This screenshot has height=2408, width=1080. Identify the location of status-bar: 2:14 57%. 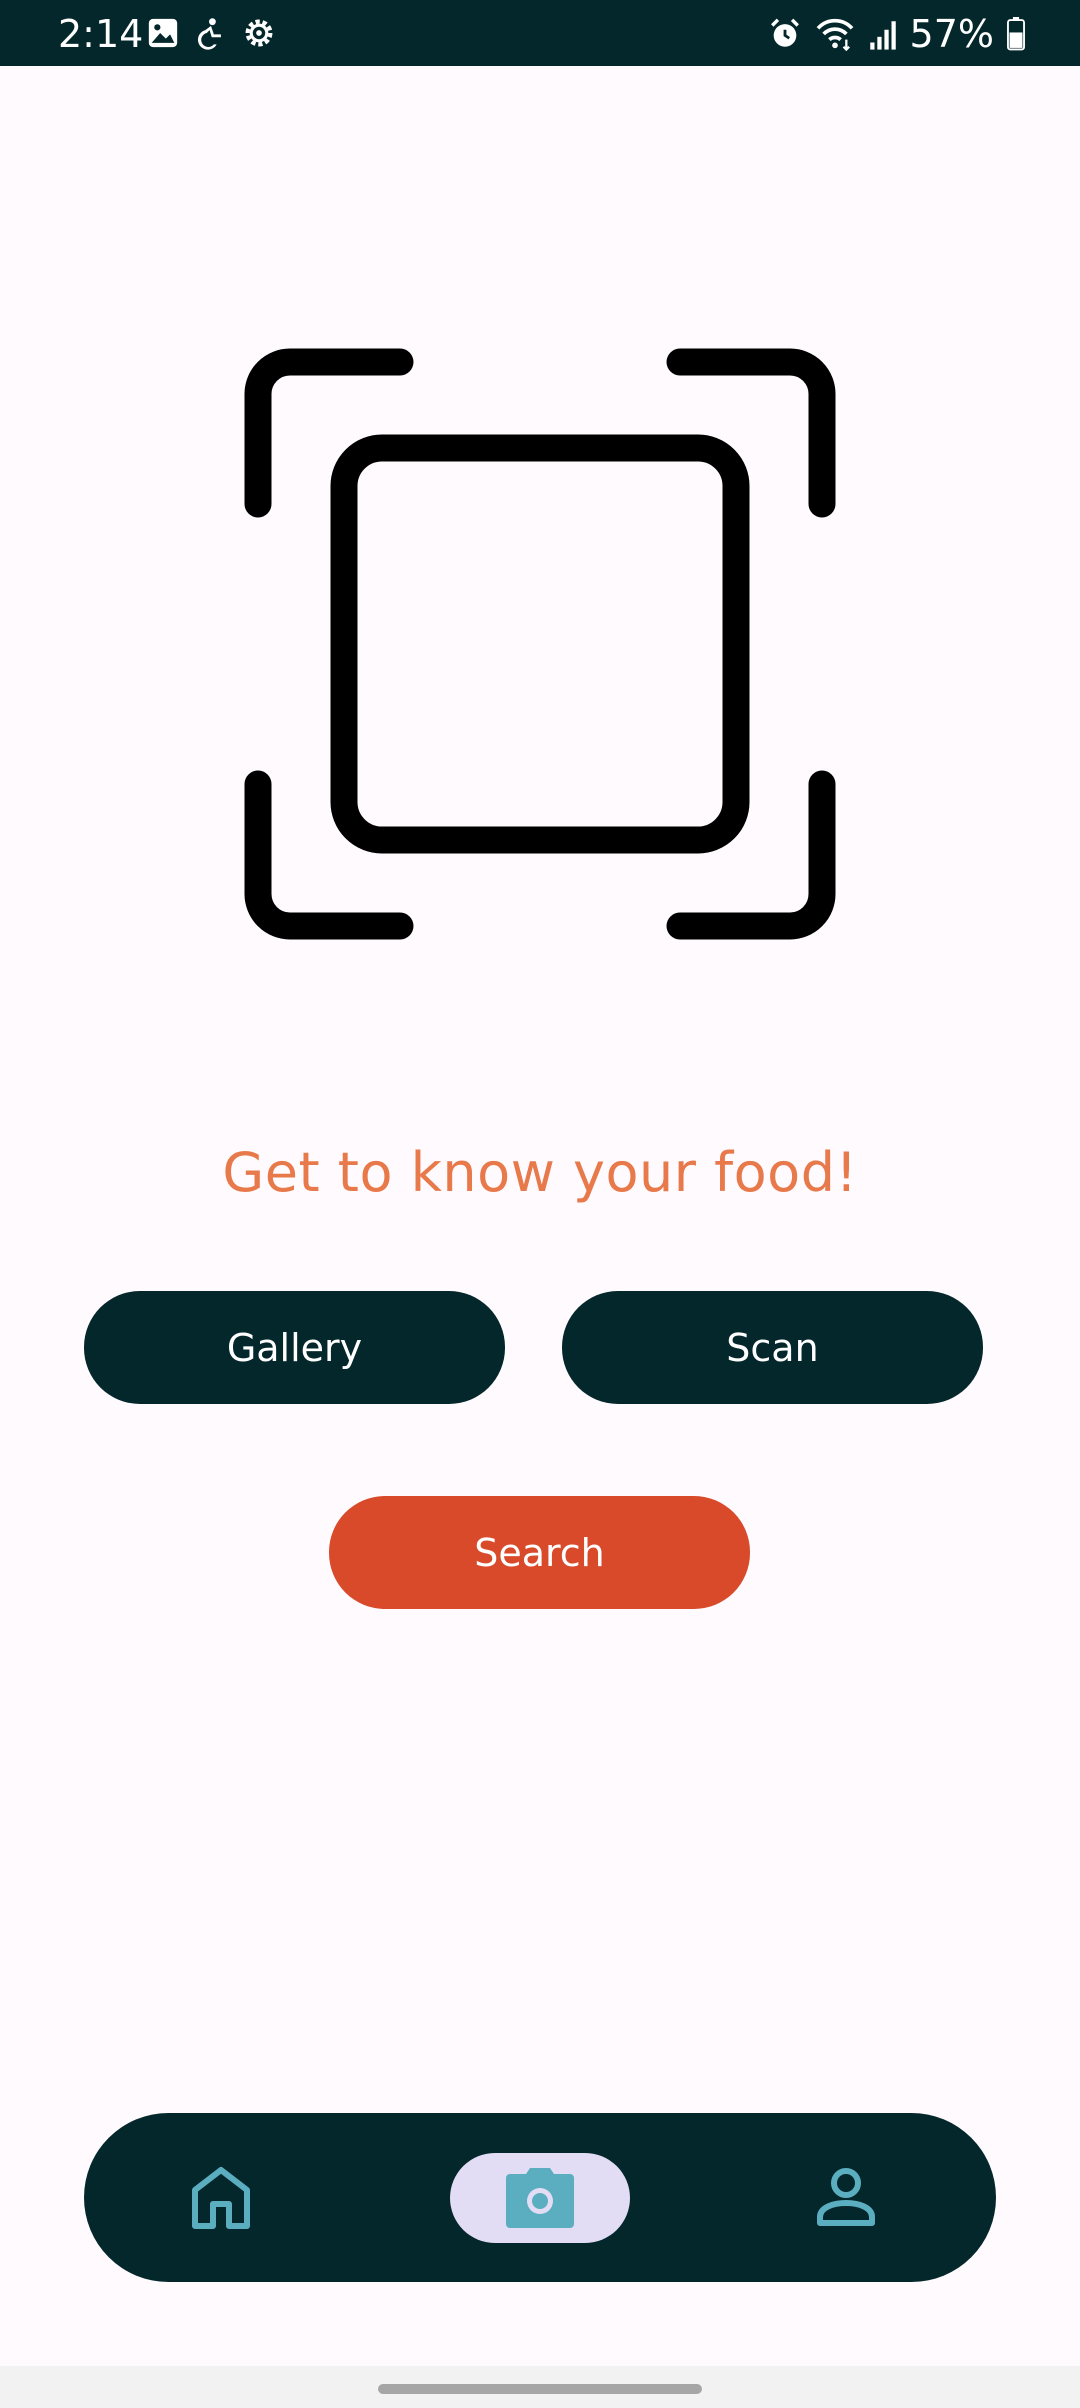
(540, 33).